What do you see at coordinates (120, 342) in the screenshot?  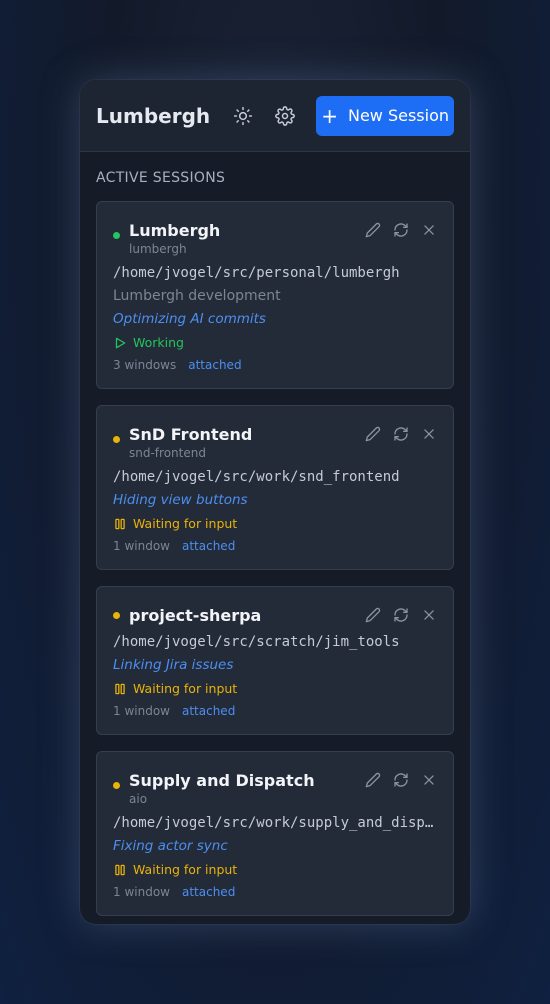 I see `play-icon` at bounding box center [120, 342].